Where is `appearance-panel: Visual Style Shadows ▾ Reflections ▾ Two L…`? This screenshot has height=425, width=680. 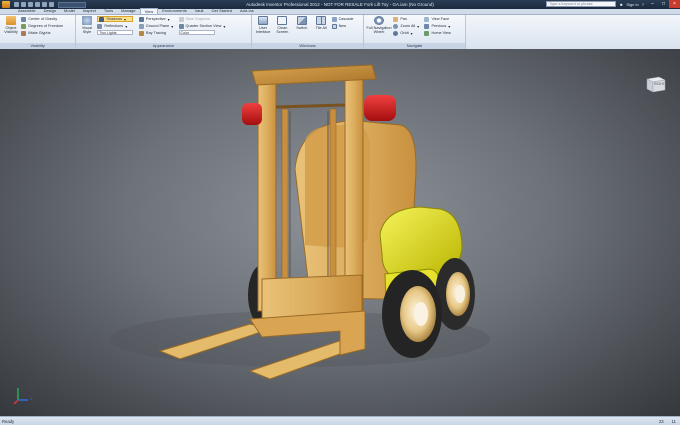
appearance-panel: Visual Style Shadows ▾ Reflections ▾ Two L… is located at coordinates (164, 32).